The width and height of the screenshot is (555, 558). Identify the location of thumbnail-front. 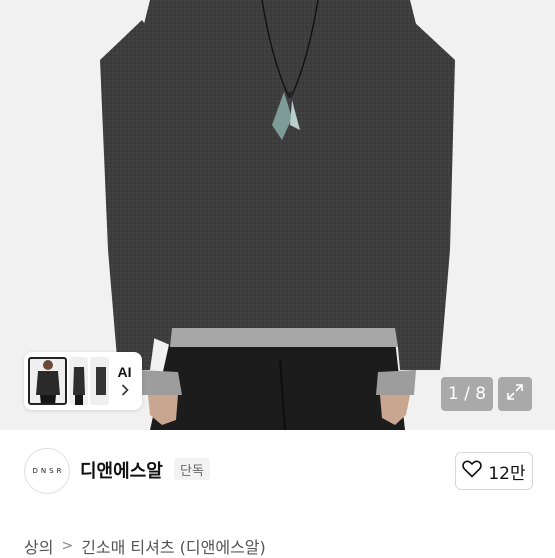
(47, 381).